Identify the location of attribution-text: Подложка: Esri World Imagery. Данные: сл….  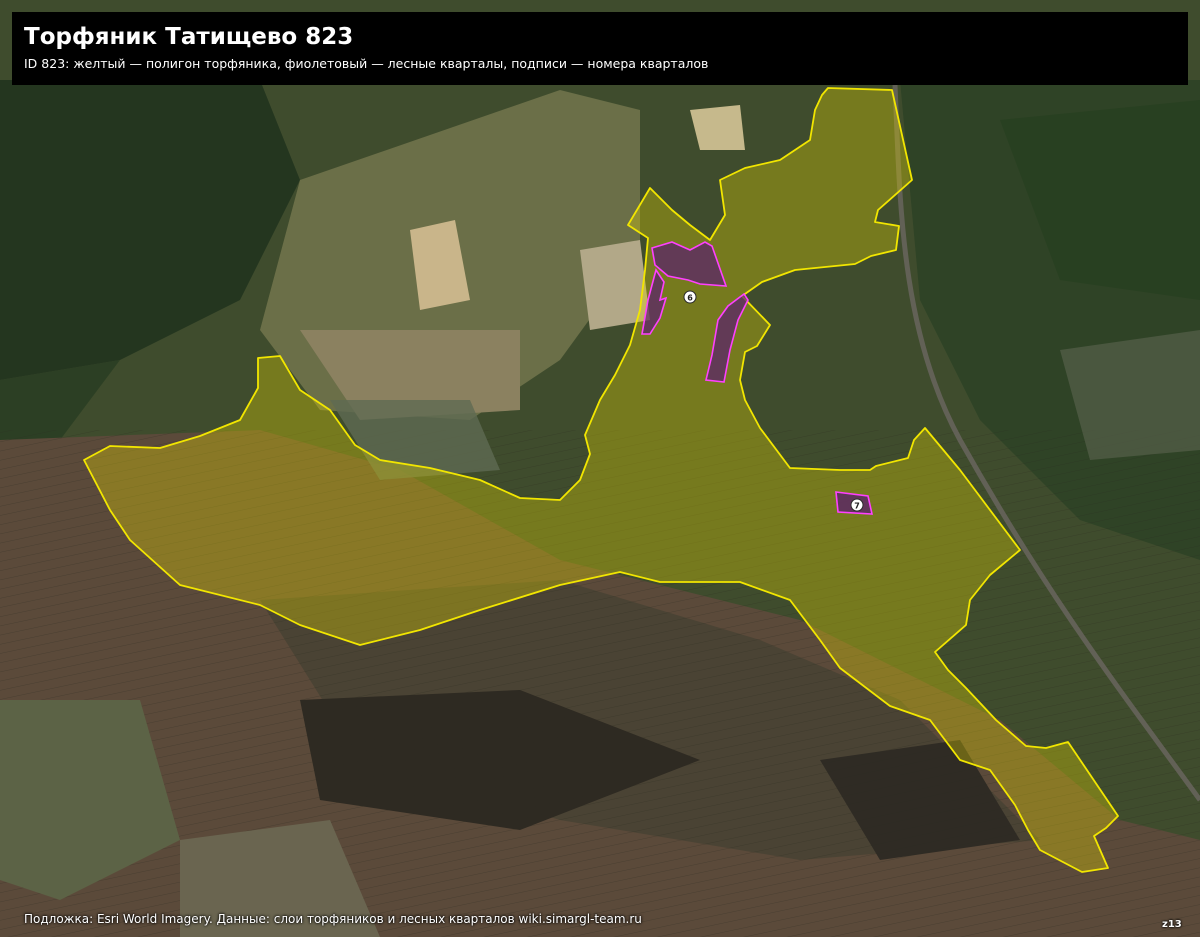
(333, 919).